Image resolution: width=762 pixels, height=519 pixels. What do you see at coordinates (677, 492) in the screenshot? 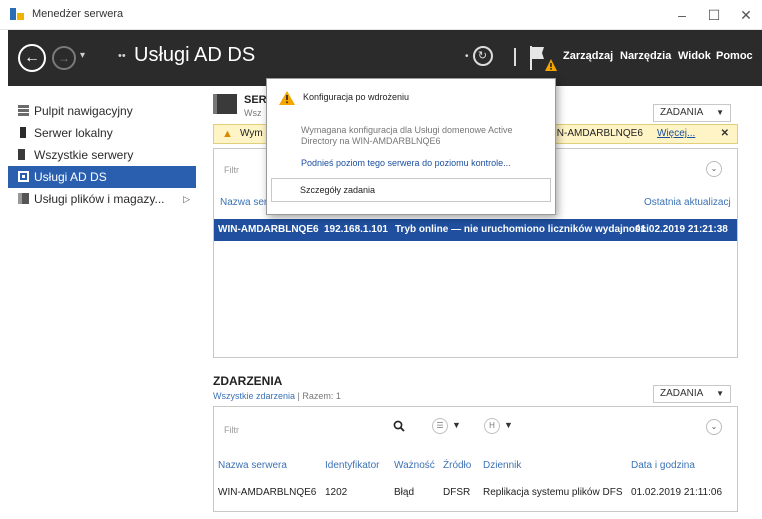
I see `event-datetime: 01.02.2019 21:11:06` at bounding box center [677, 492].